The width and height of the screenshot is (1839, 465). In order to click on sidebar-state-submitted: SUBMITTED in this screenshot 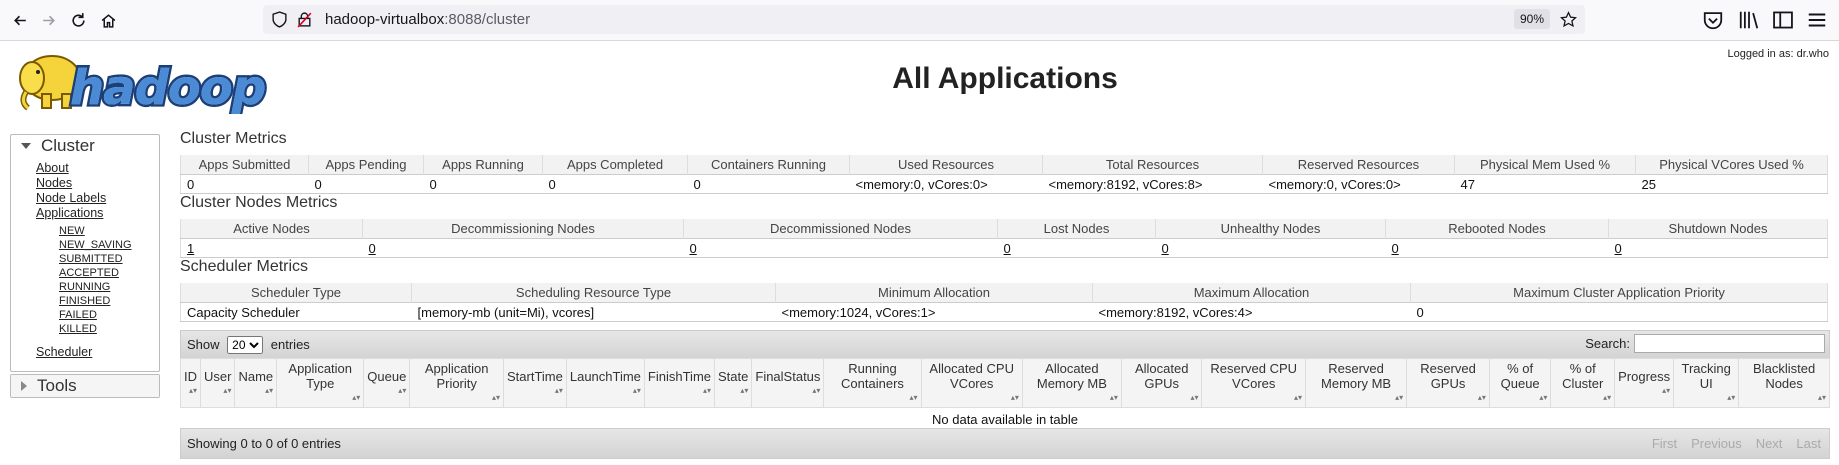, I will do `click(91, 259)`.